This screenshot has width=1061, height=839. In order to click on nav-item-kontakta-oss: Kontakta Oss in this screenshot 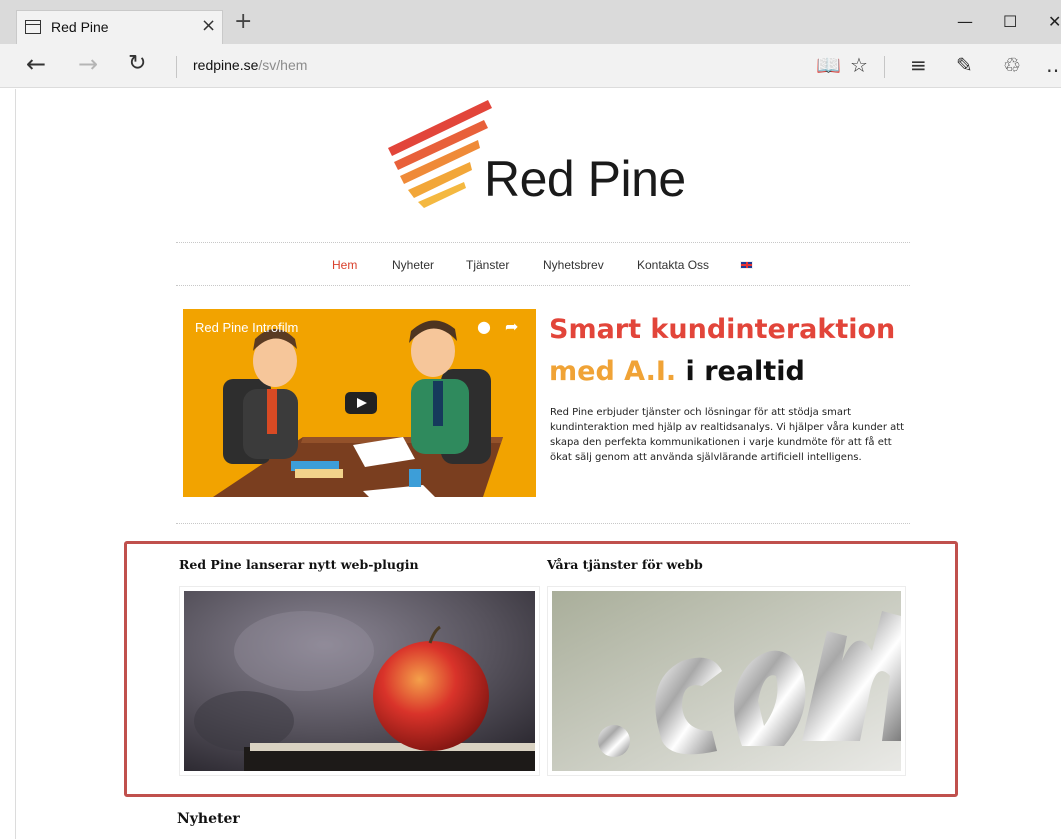, I will do `click(673, 265)`.